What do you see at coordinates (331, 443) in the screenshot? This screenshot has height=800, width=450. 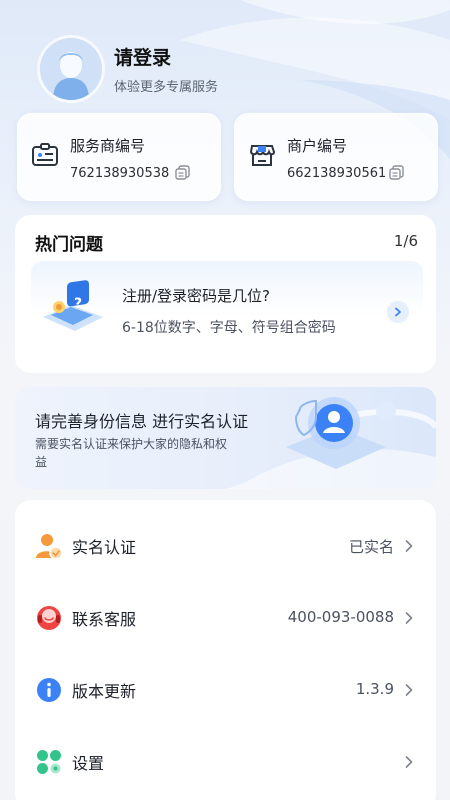 I see `identity-shield-illustration-icon` at bounding box center [331, 443].